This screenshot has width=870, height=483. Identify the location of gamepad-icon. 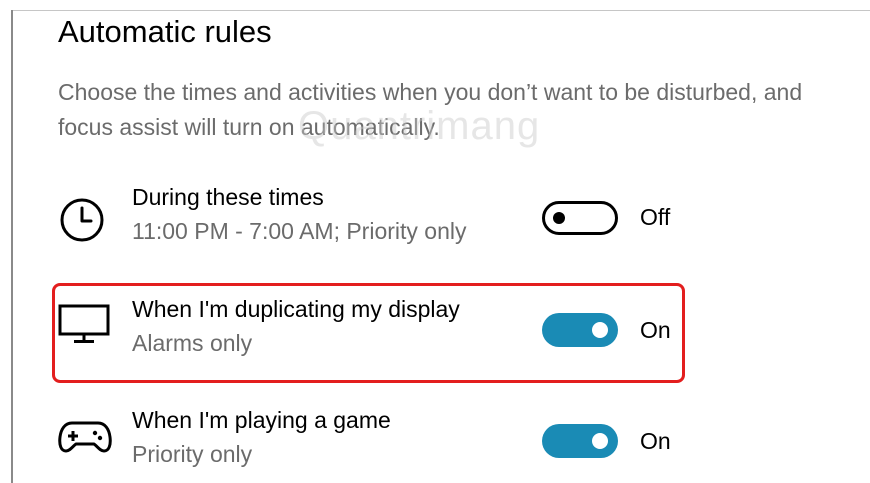
(85, 439).